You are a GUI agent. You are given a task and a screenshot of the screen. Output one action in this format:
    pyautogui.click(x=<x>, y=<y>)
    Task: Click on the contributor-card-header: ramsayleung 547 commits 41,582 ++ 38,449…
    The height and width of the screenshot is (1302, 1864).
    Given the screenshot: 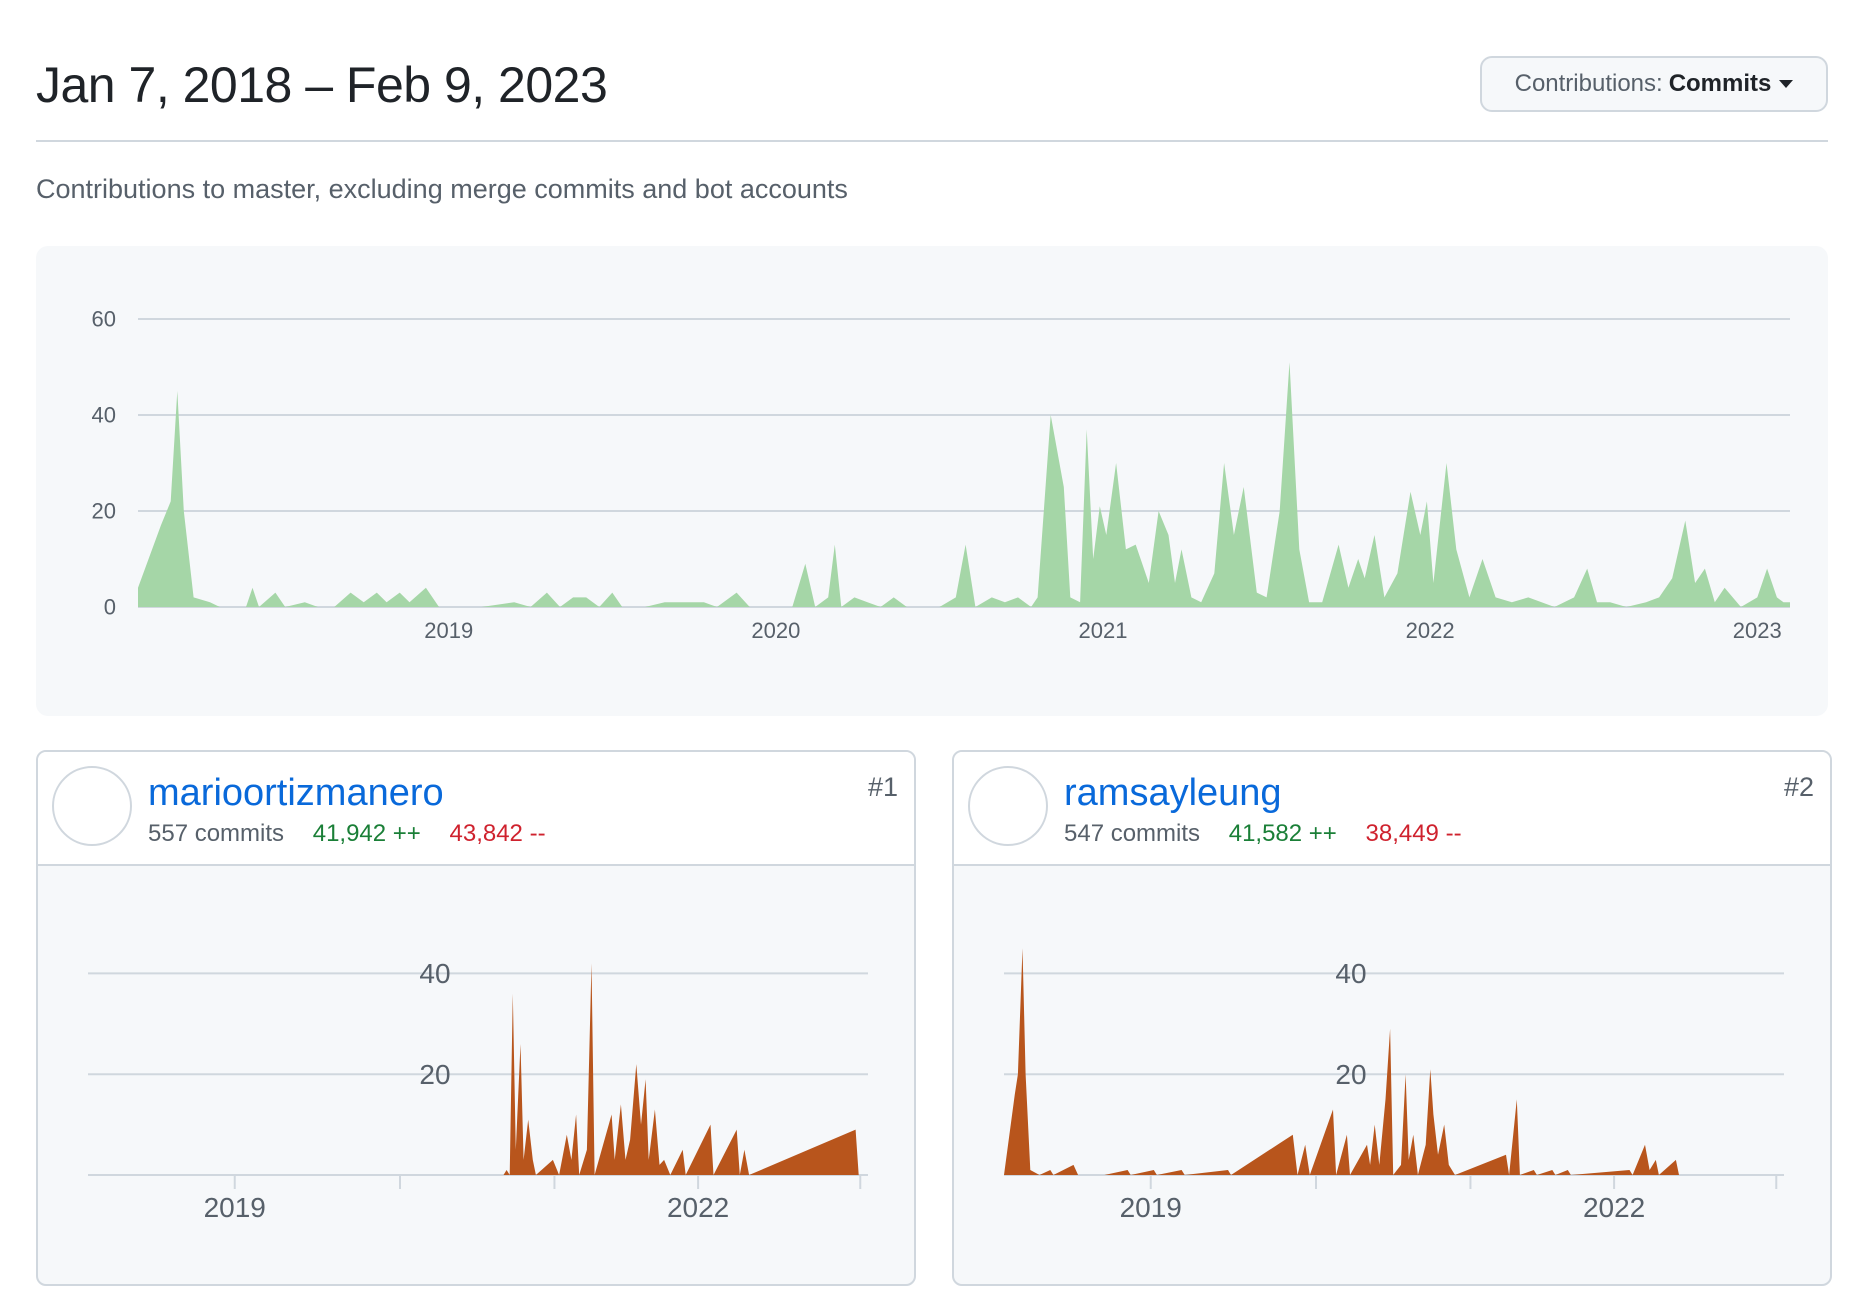 What is the action you would take?
    pyautogui.click(x=1392, y=809)
    